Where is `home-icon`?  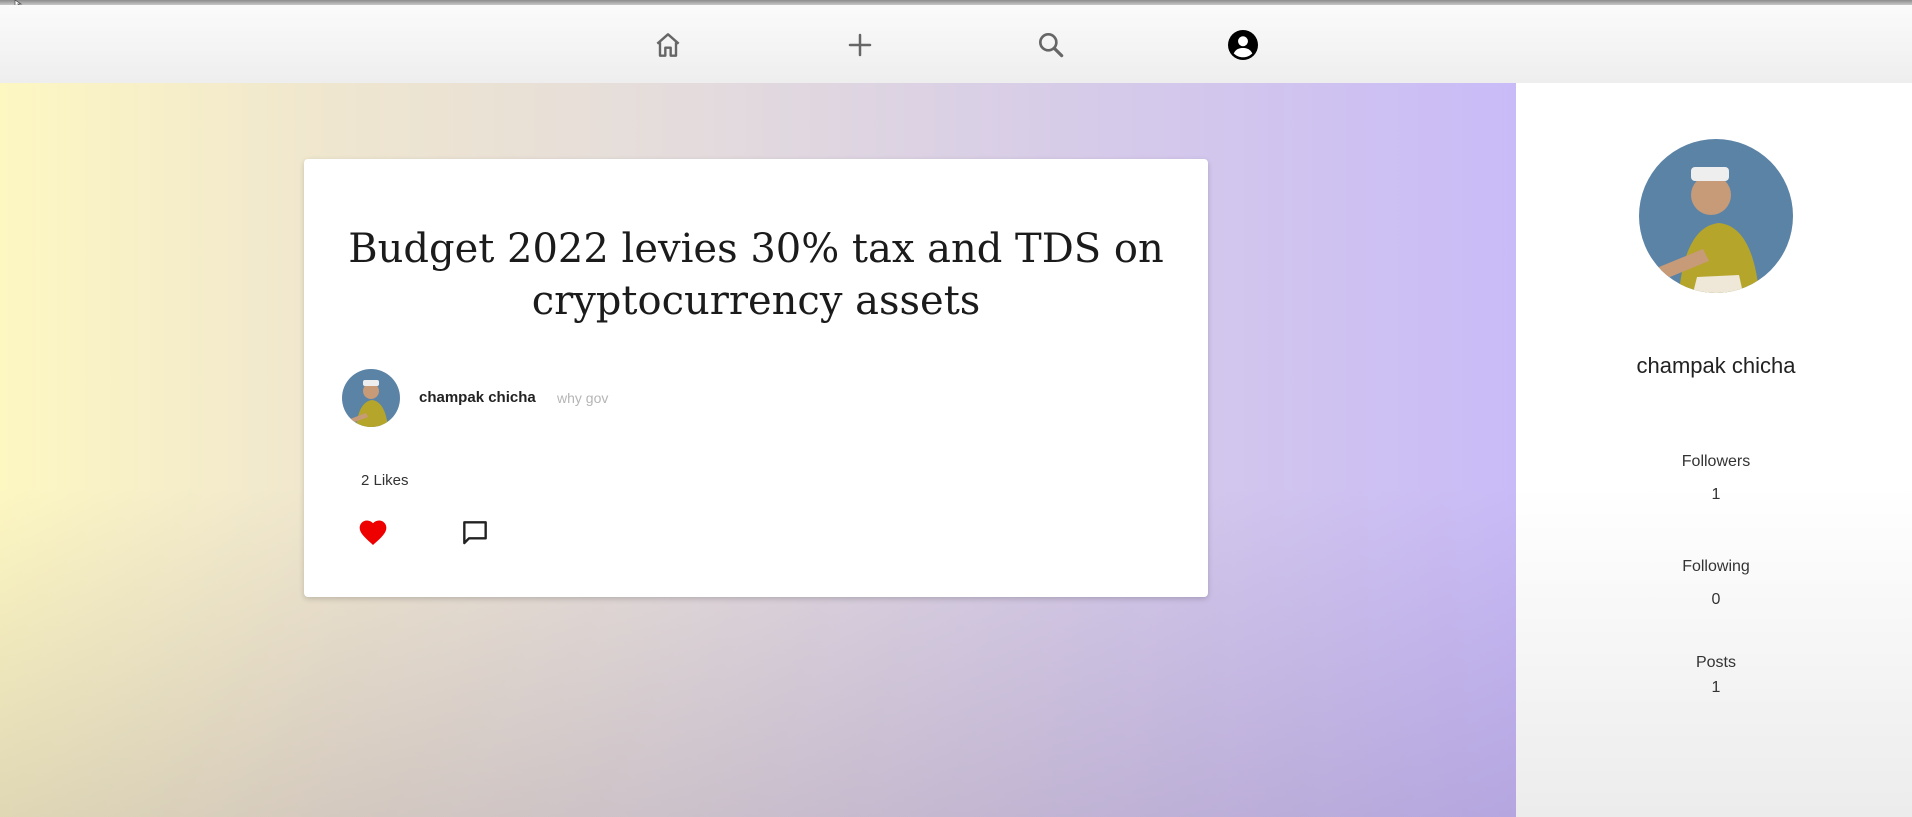
home-icon is located at coordinates (668, 45).